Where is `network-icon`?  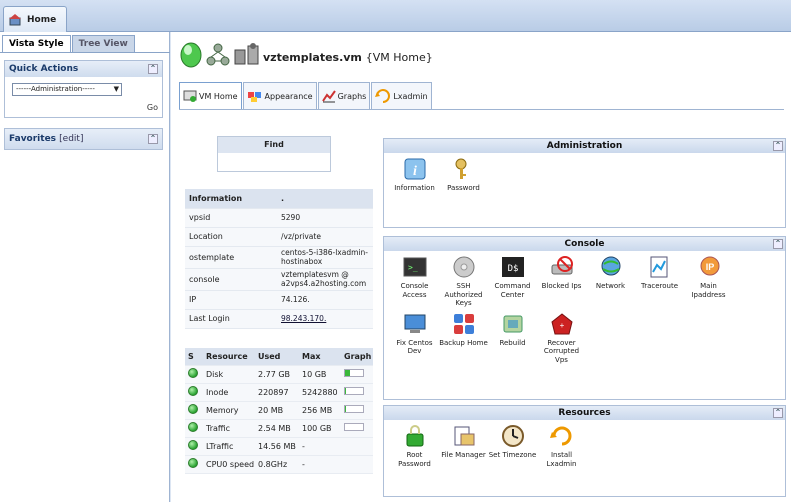 network-icon is located at coordinates (611, 267).